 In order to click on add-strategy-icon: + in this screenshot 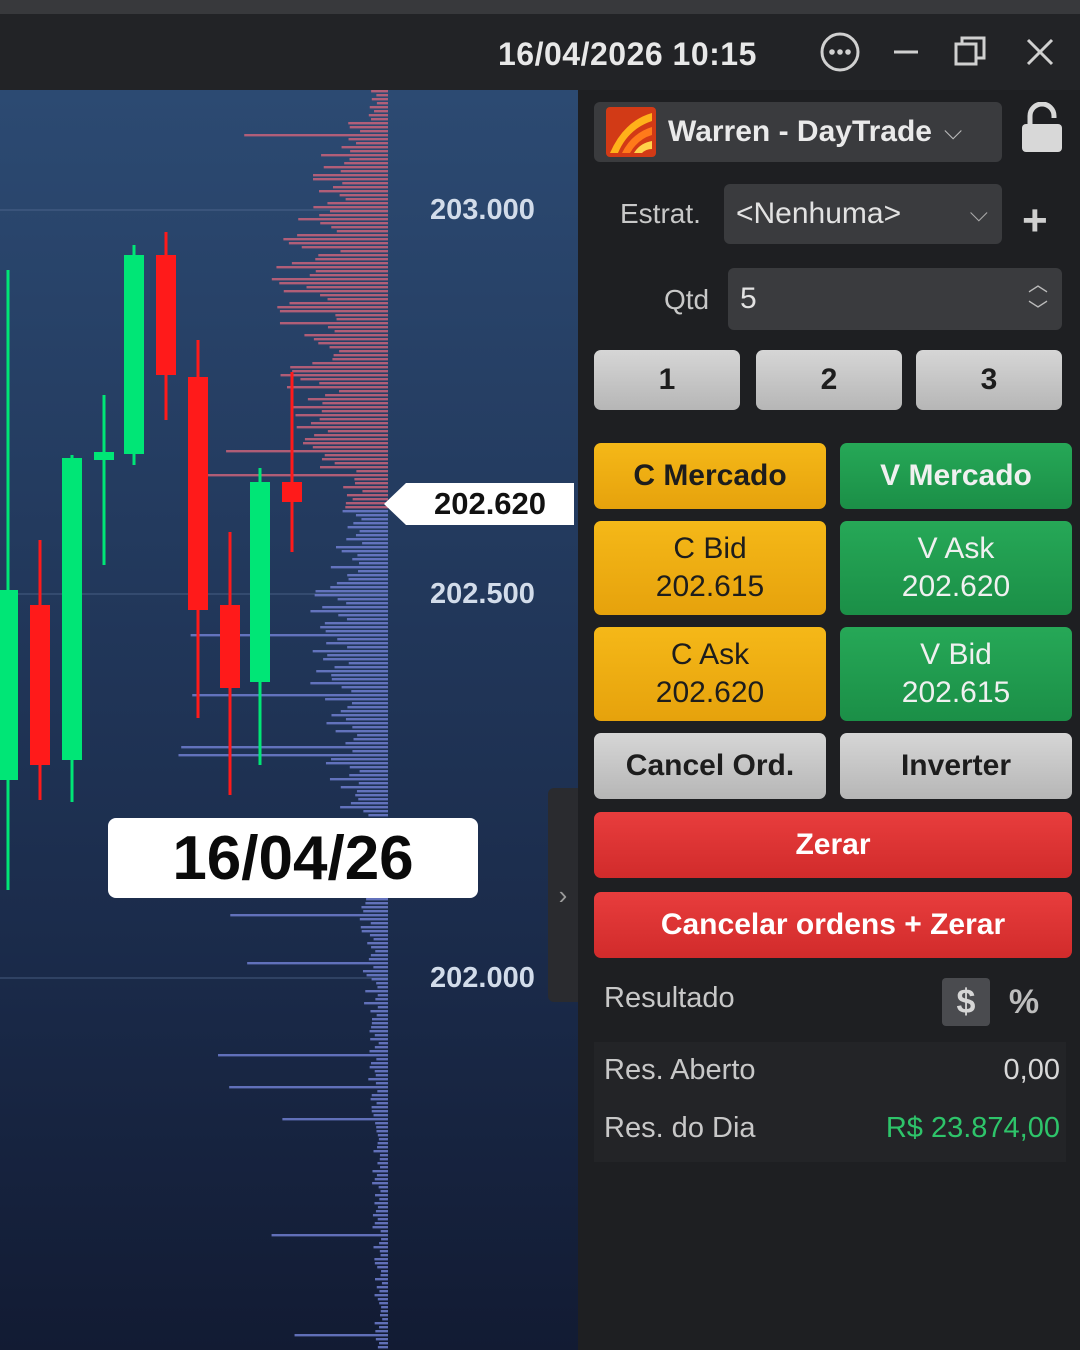, I will do `click(1035, 221)`.